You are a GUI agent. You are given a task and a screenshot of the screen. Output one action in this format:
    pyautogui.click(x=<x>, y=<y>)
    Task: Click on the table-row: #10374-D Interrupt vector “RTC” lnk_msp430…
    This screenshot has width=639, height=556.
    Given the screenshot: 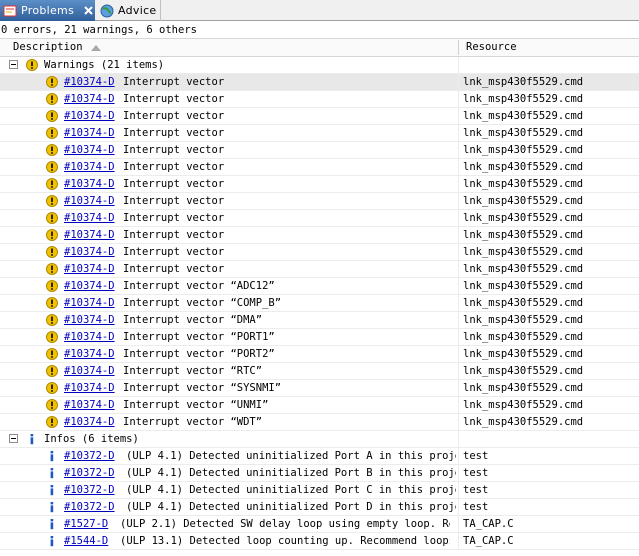 What is the action you would take?
    pyautogui.click(x=319, y=371)
    